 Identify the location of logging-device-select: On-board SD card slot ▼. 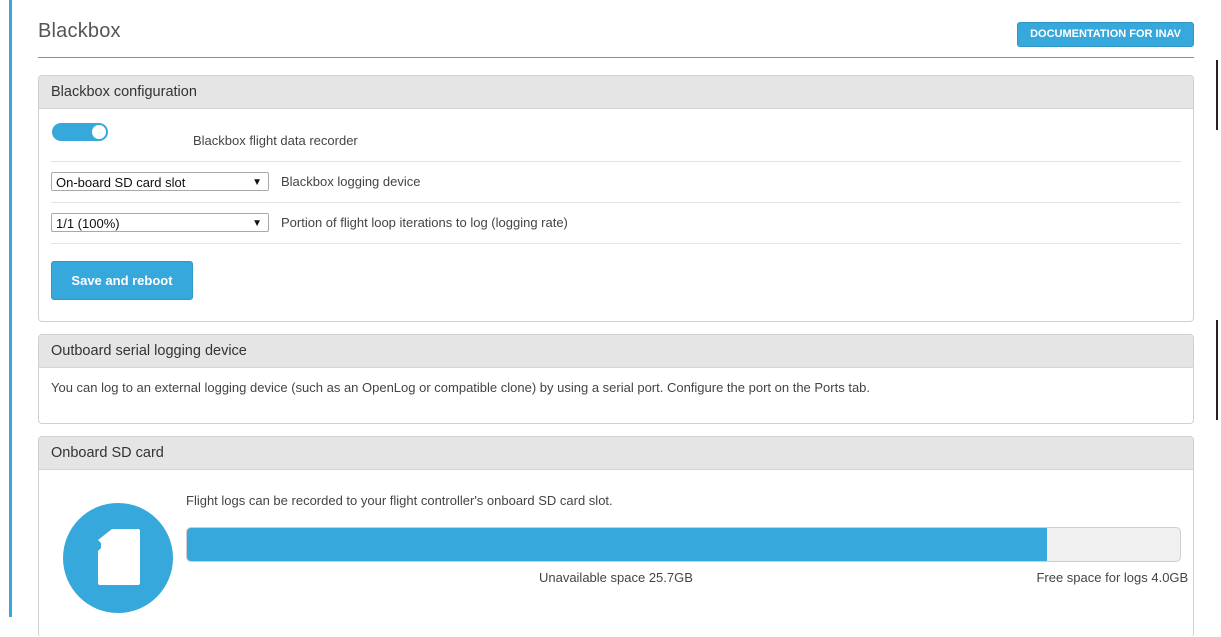
(160, 181).